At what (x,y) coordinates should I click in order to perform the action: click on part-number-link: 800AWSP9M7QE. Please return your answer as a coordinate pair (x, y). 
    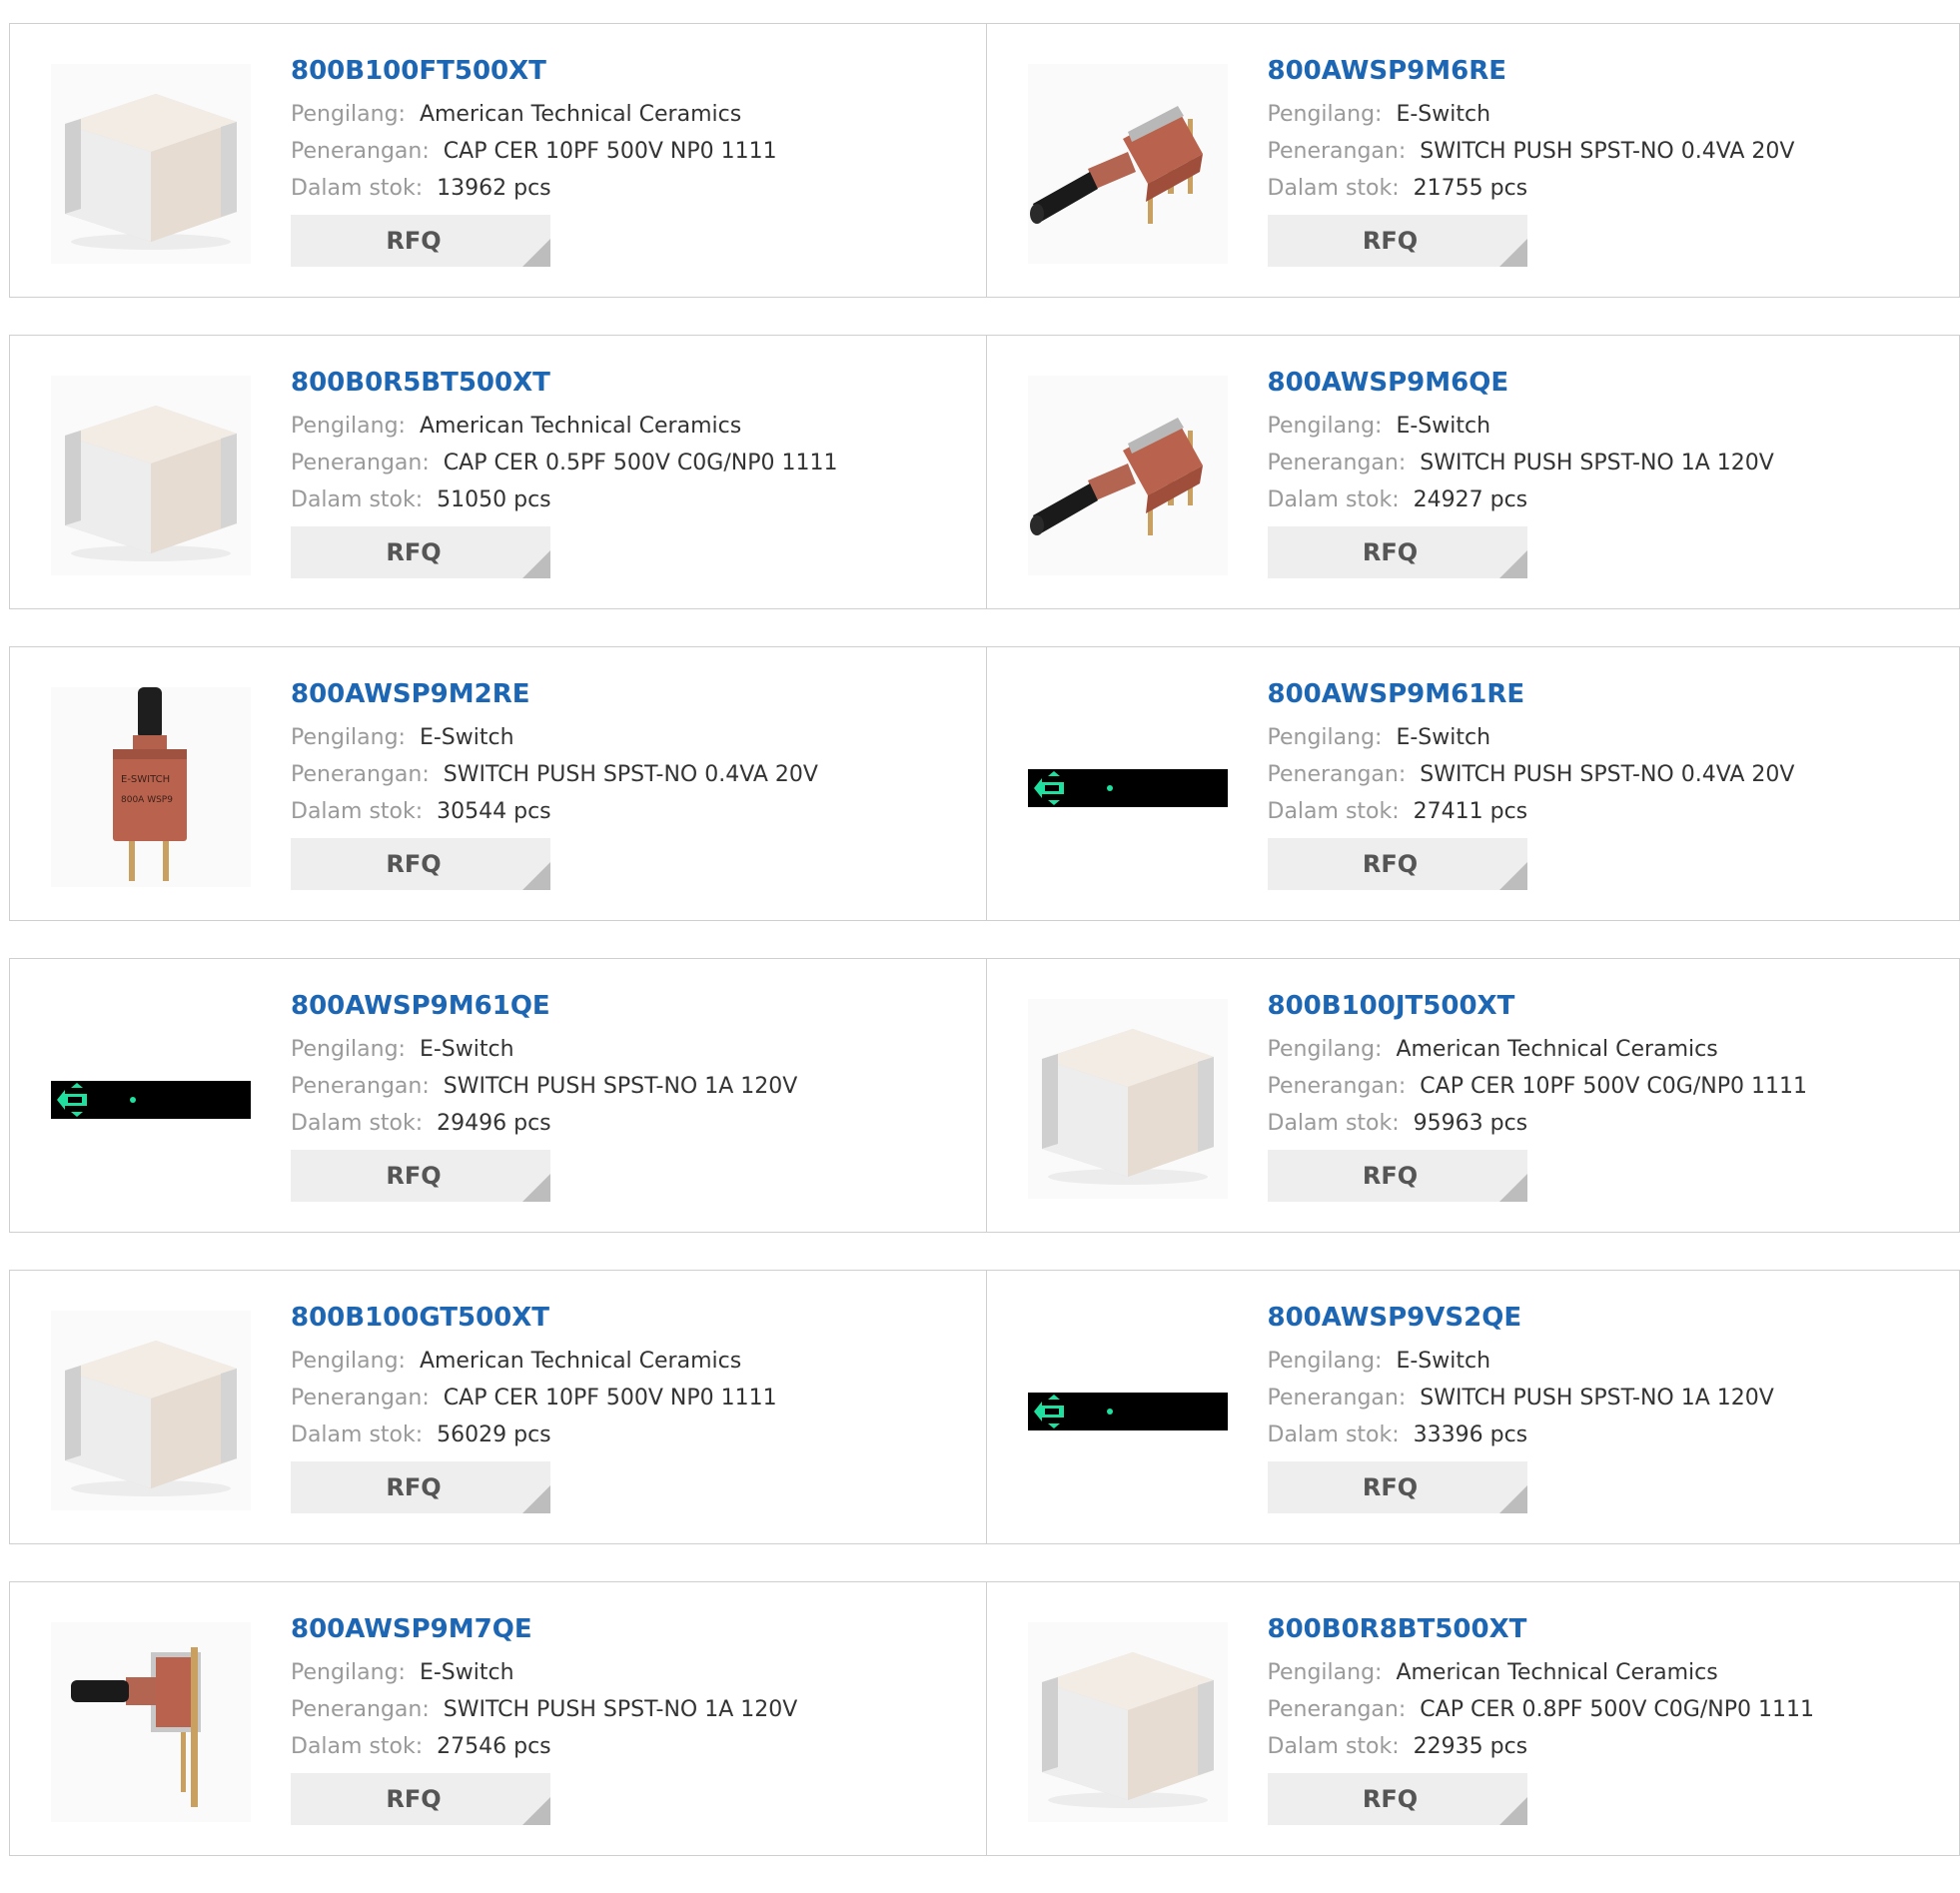
    Looking at the image, I should click on (544, 1629).